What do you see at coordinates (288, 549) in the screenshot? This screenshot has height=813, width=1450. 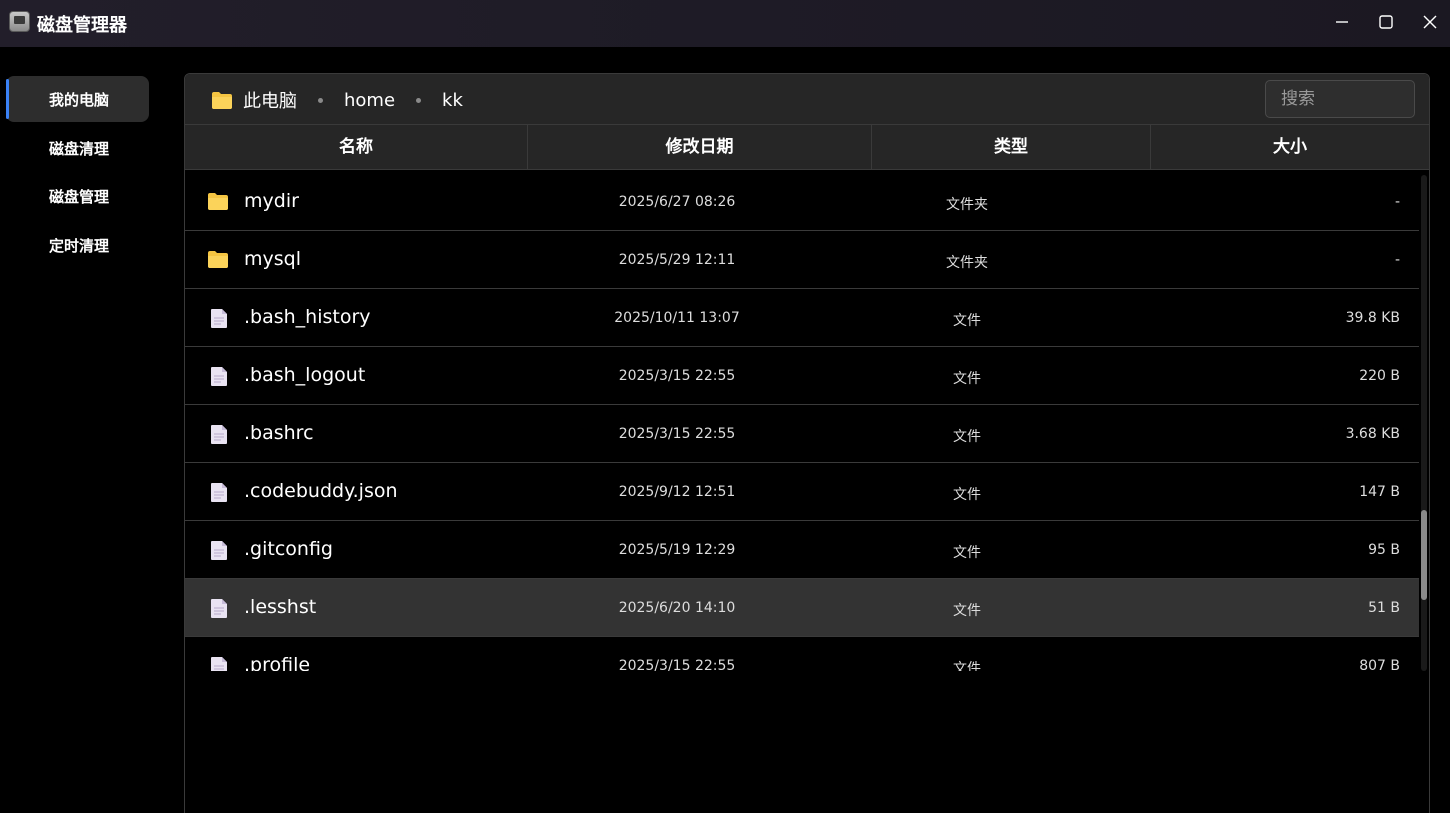 I see `file-name: .gitconfig` at bounding box center [288, 549].